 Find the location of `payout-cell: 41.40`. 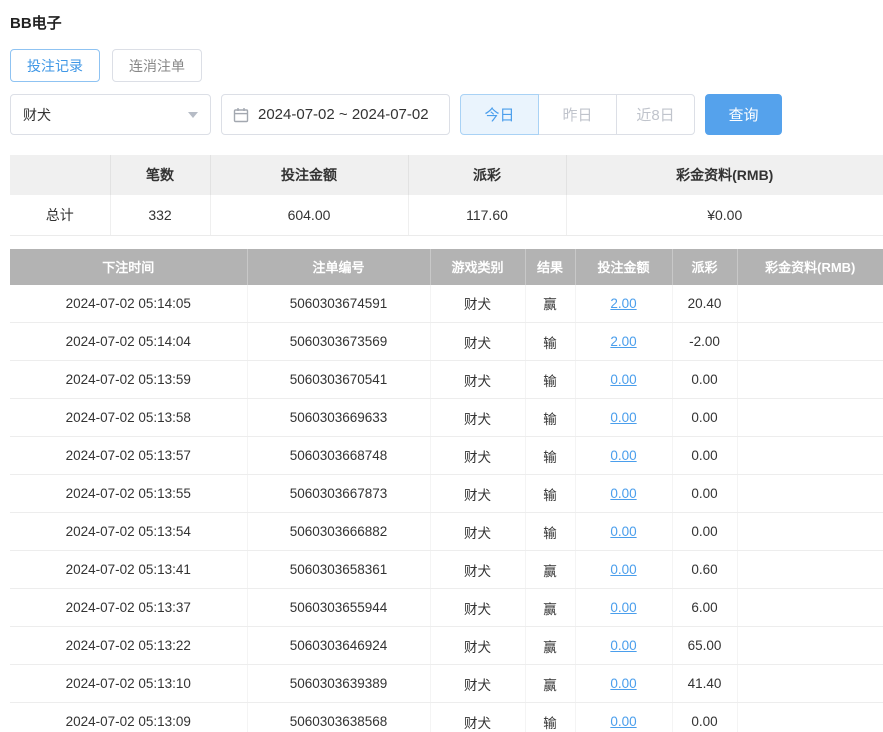

payout-cell: 41.40 is located at coordinates (705, 683).